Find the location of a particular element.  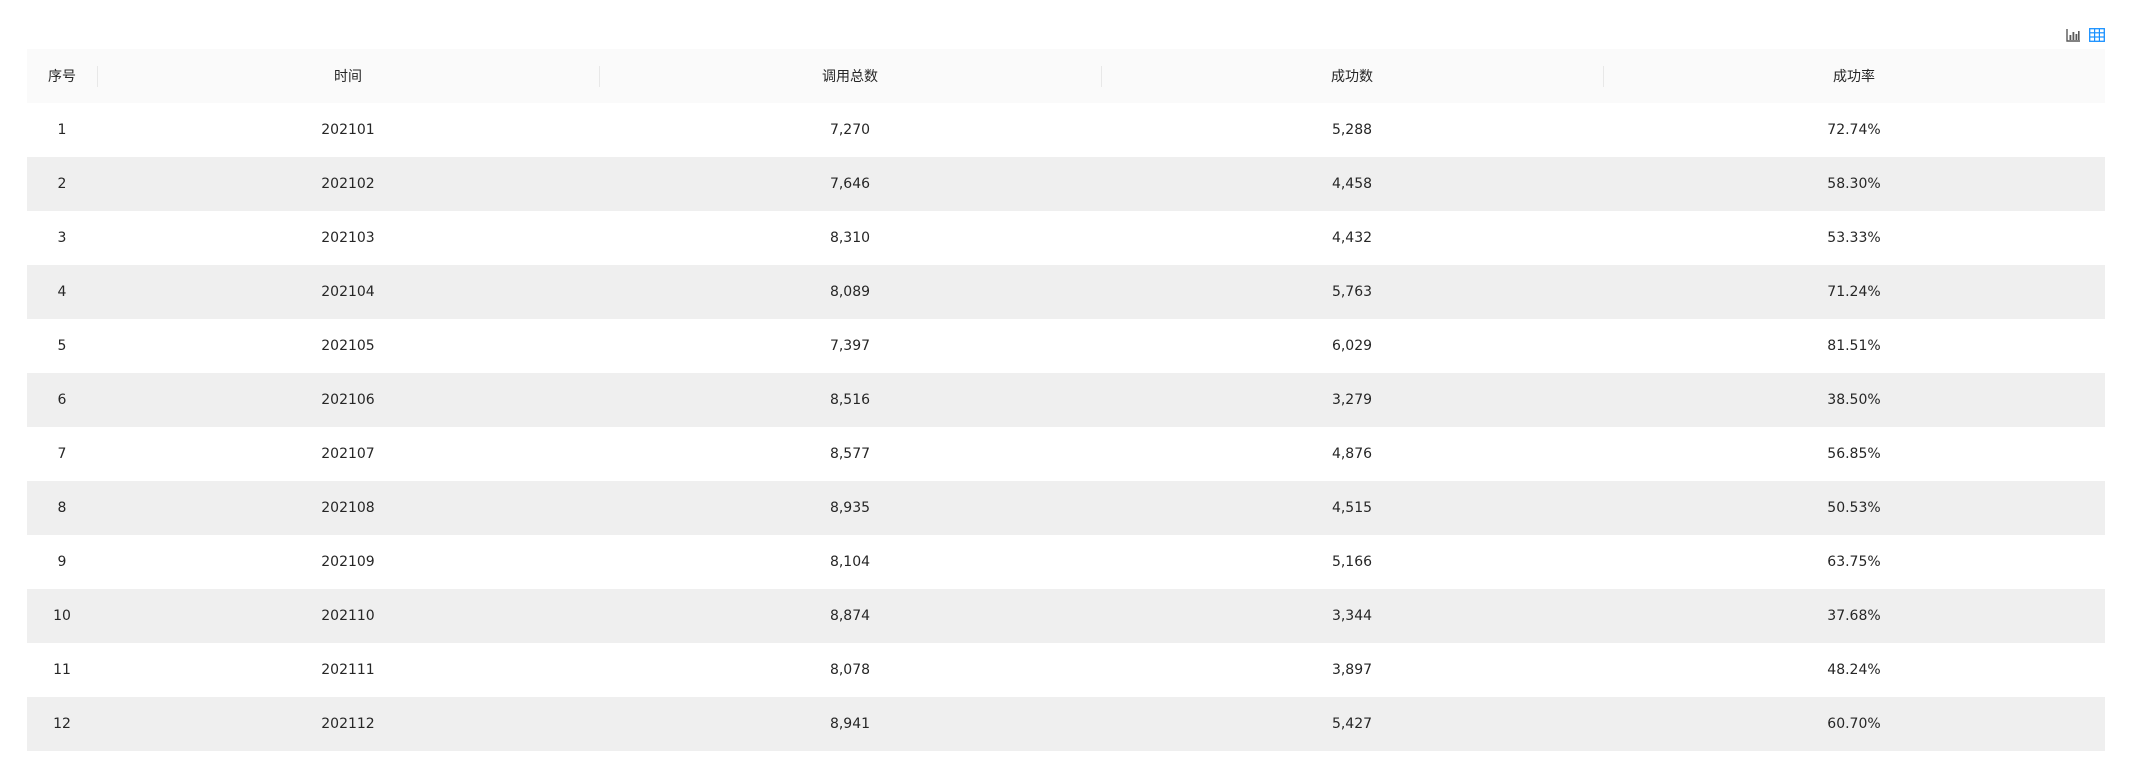

cell-success-rate: 81.51% is located at coordinates (1854, 346).